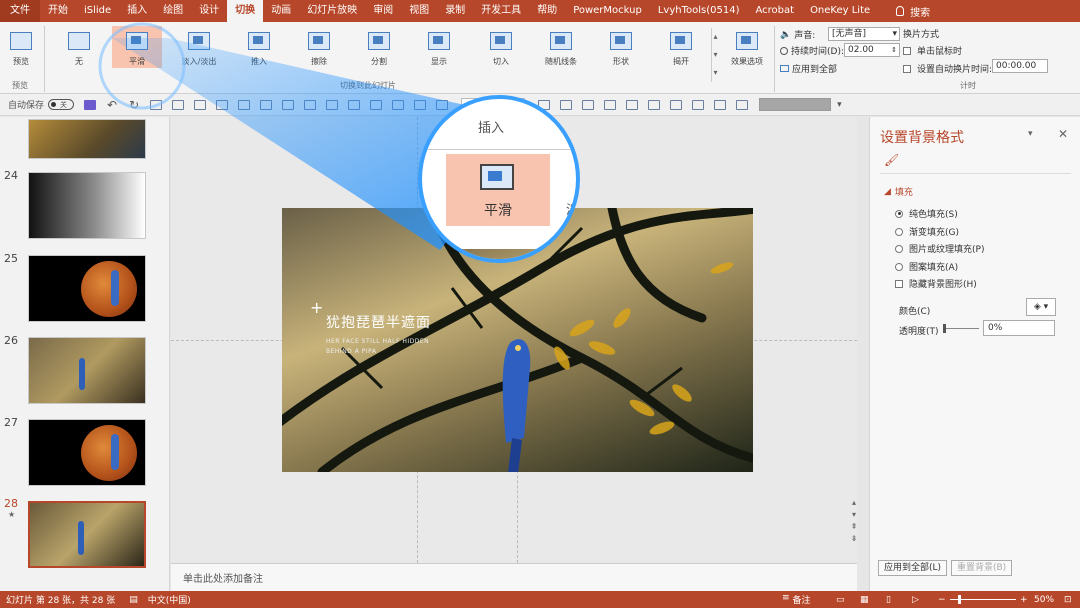  Describe the element at coordinates (927, 231) in the screenshot. I see `gradient-fill-radio: 渐变填充(G)` at that location.